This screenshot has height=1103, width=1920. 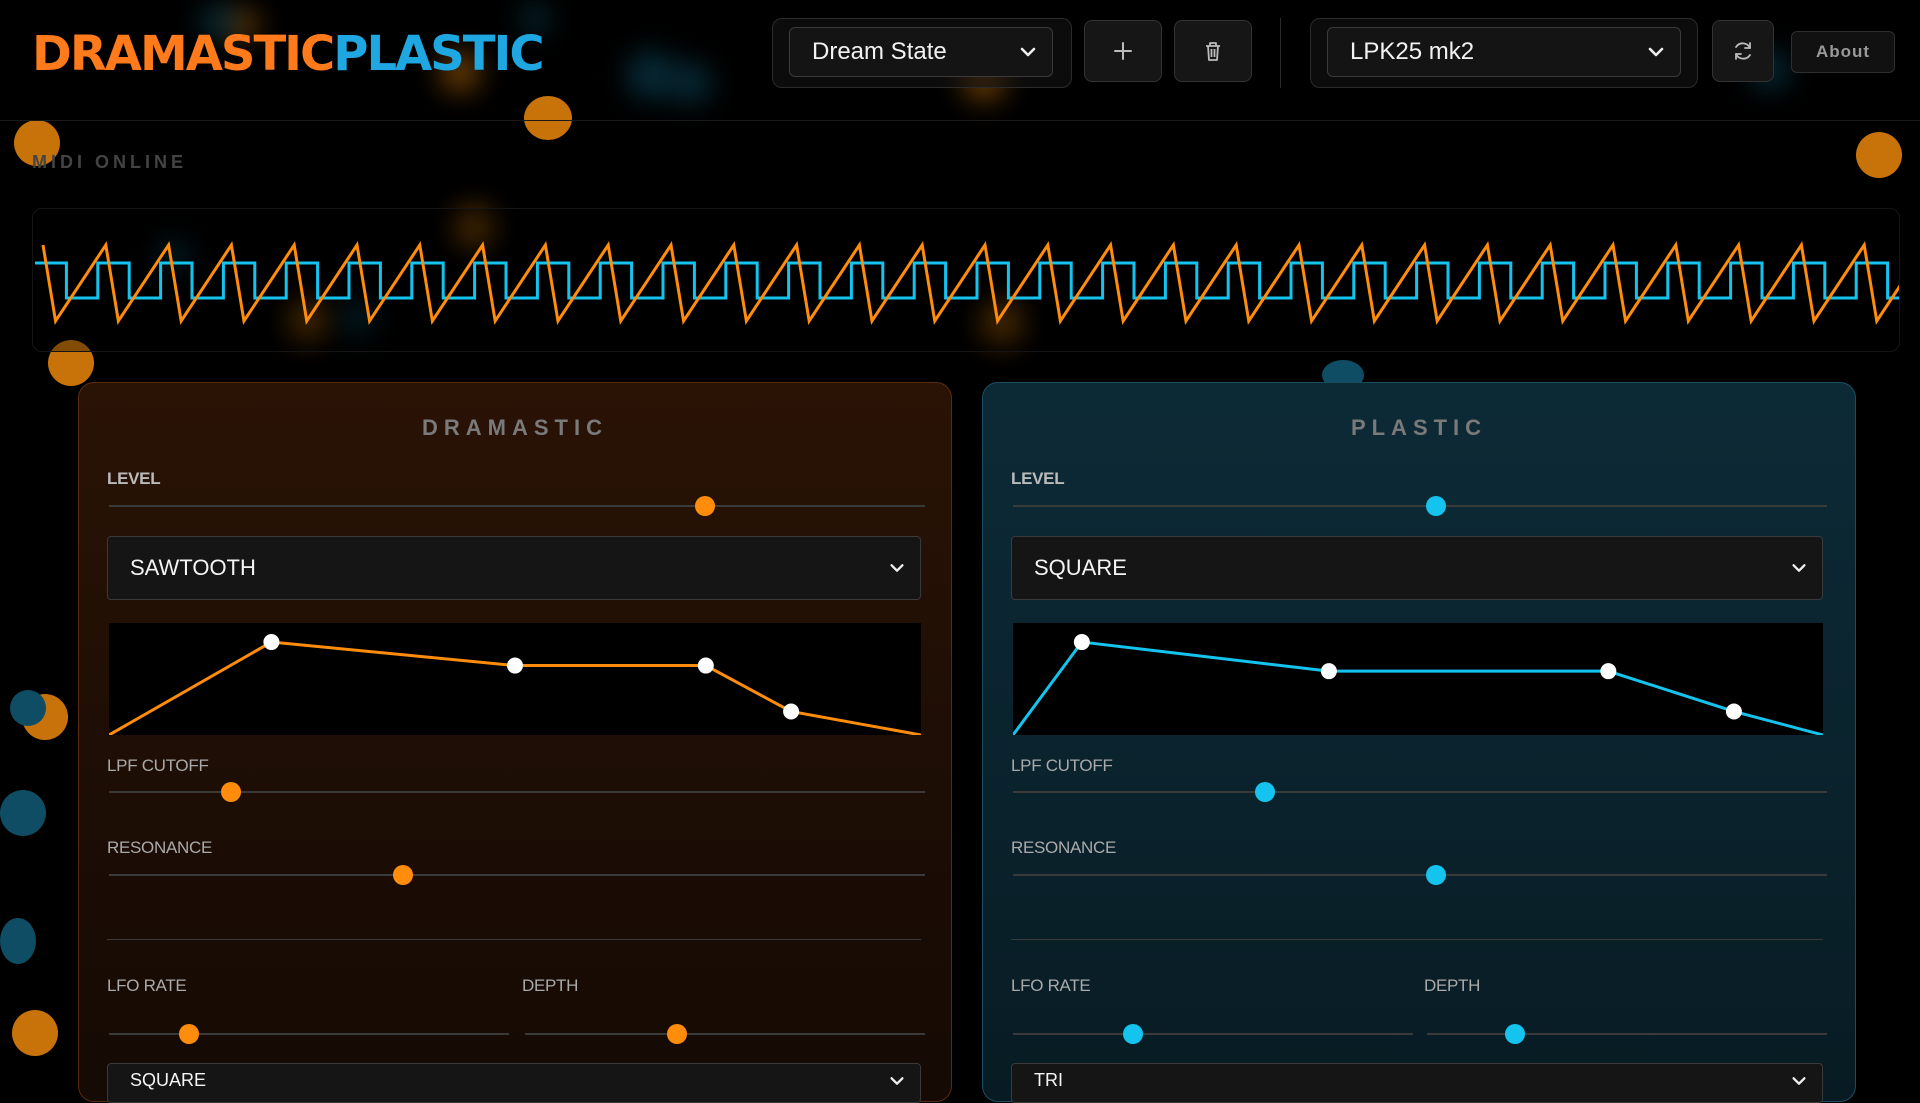 I want to click on preset-select-value: Dream State, so click(x=879, y=51).